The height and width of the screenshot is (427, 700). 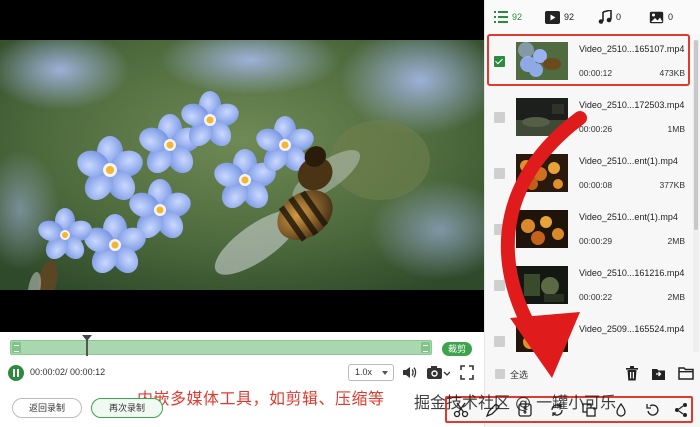 I want to click on list-item: Video_2509...165524.mp4, so click(x=589, y=333).